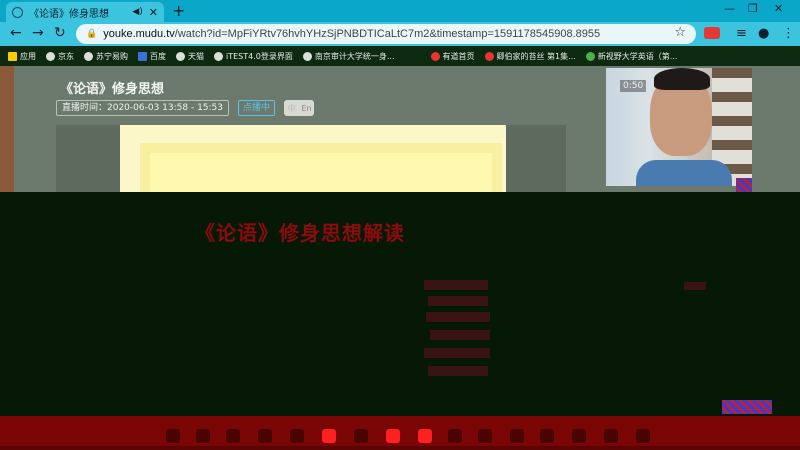  What do you see at coordinates (435, 56) in the screenshot?
I see `youdao-icon` at bounding box center [435, 56].